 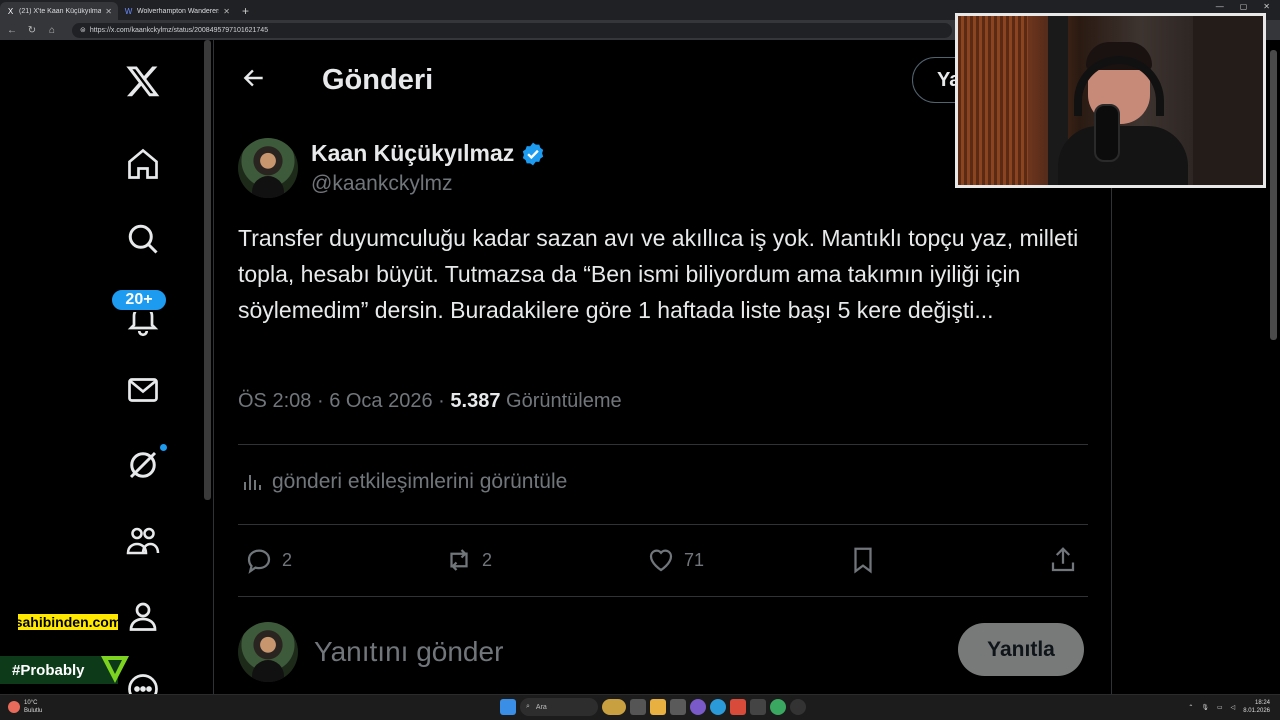 I want to click on grok-notification-dot, so click(x=163, y=447).